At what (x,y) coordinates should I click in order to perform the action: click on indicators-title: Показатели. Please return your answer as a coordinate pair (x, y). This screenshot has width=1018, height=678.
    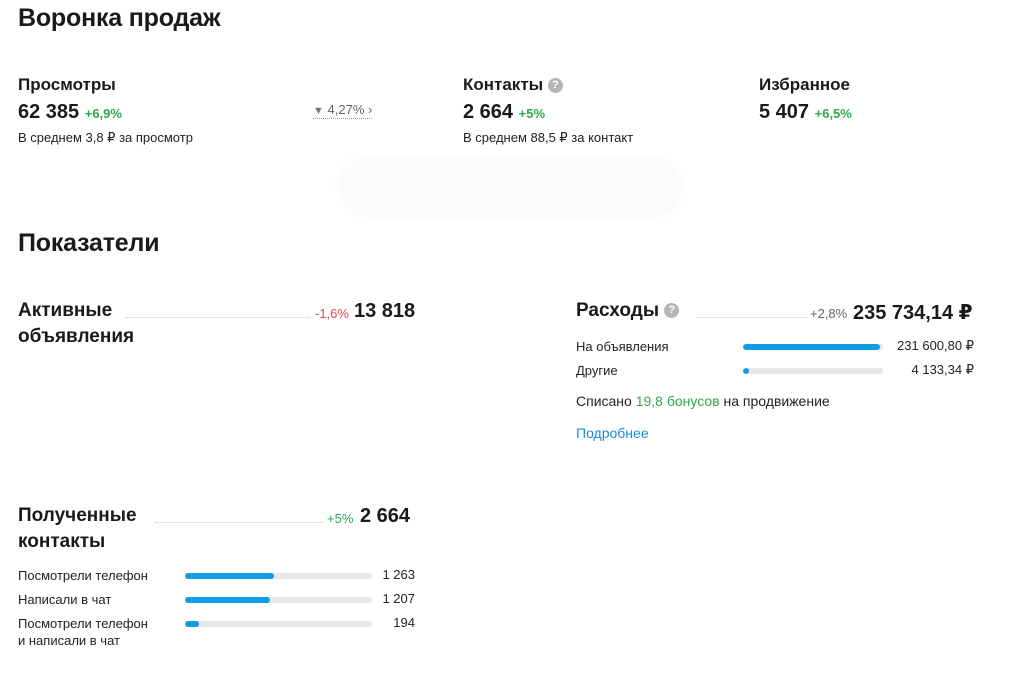
    Looking at the image, I should click on (89, 243).